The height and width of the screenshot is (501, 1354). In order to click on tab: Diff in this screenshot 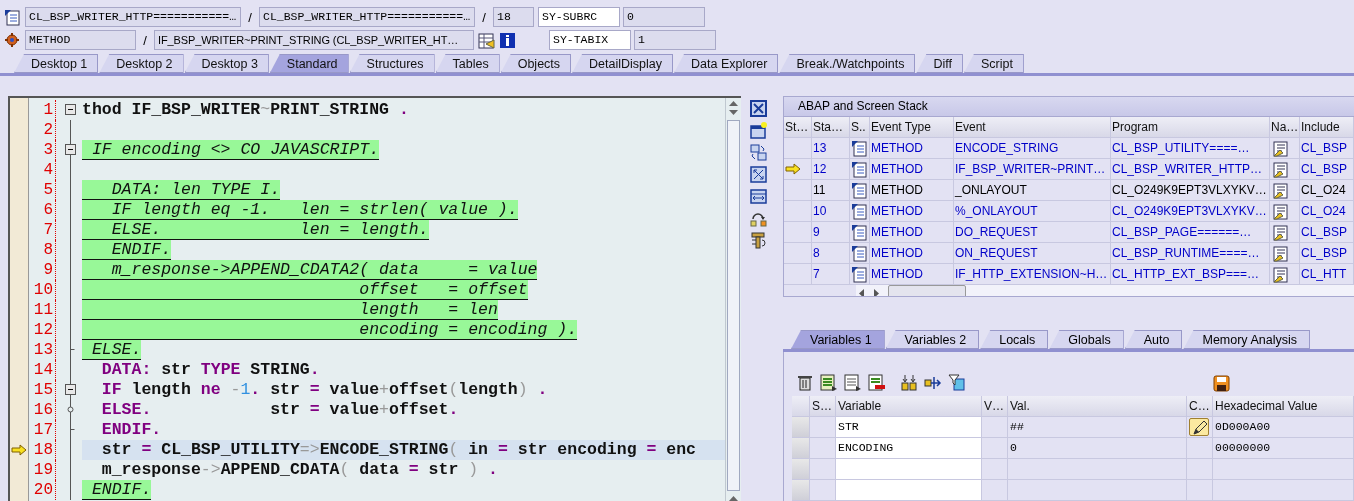, I will do `click(939, 63)`.